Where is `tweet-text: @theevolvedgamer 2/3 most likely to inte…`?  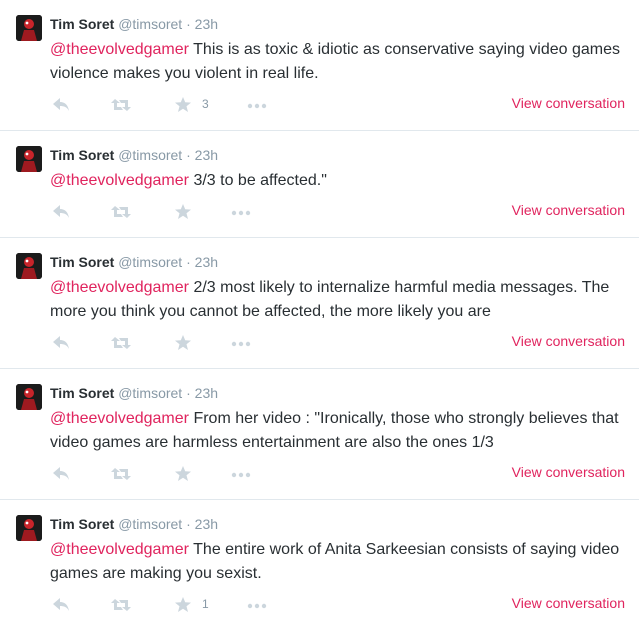 tweet-text: @theevolvedgamer 2/3 most likely to inte… is located at coordinates (340, 300).